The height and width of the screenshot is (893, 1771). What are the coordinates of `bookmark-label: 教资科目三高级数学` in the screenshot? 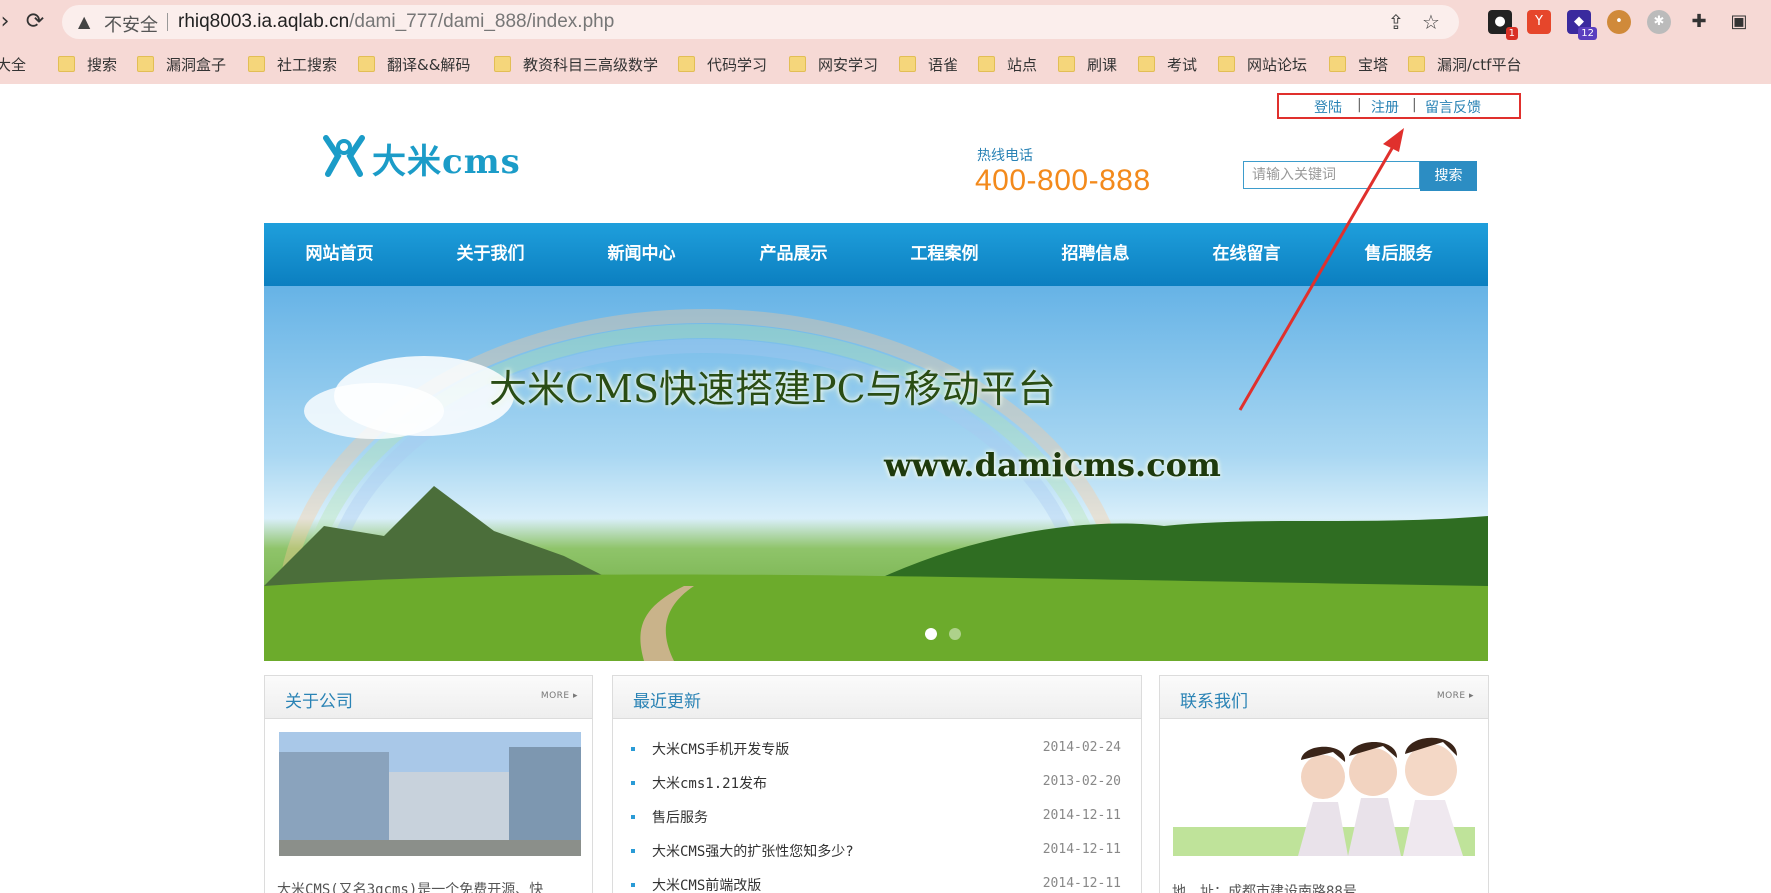 It's located at (591, 65).